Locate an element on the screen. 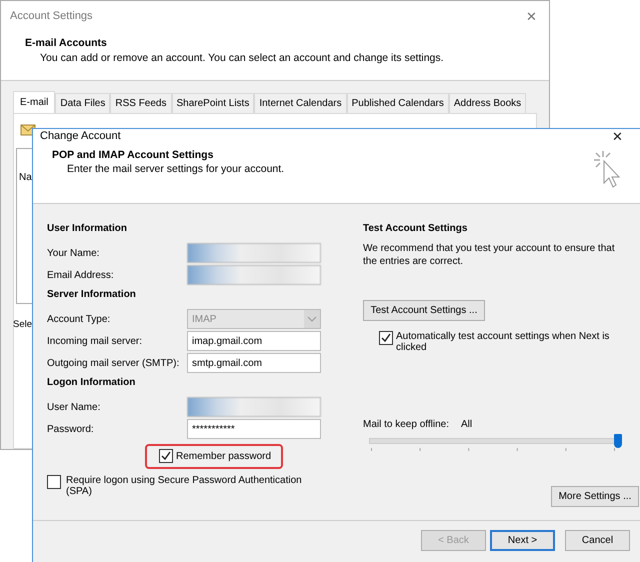  field-label: Outgoing mail server (SMTP): is located at coordinates (113, 363).